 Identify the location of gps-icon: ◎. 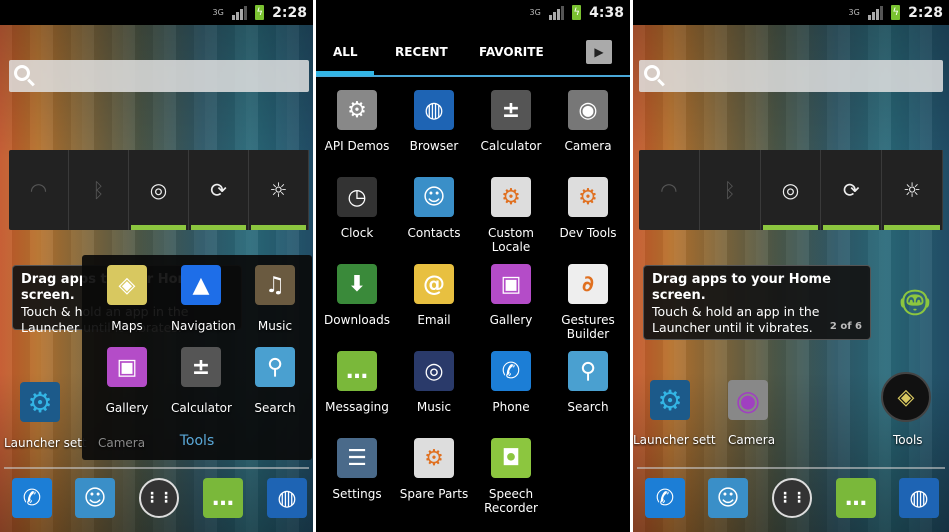
(158, 190).